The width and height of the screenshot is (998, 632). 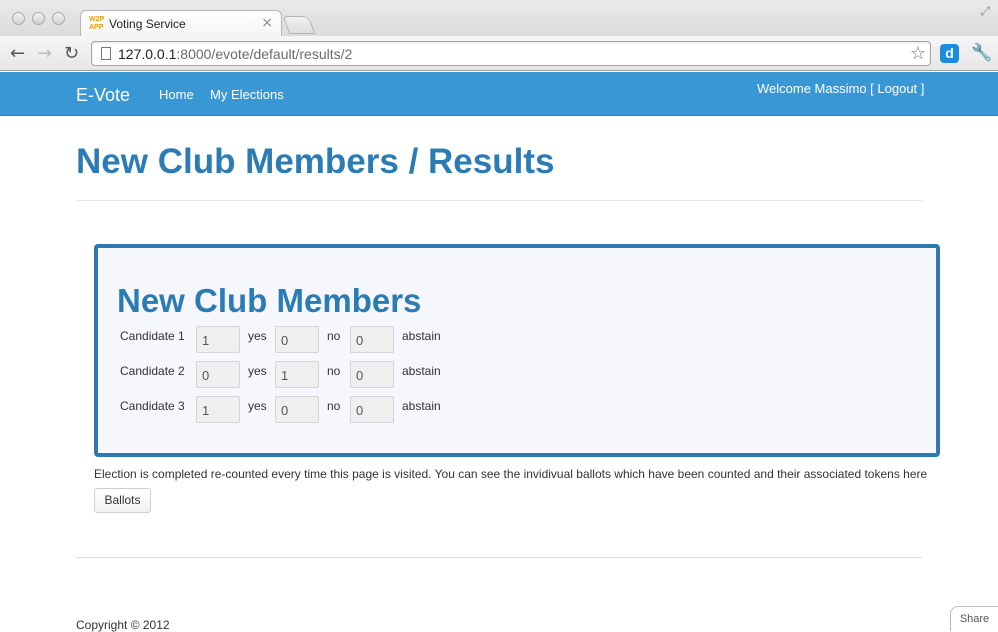 What do you see at coordinates (974, 618) in the screenshot?
I see `share-button: Share` at bounding box center [974, 618].